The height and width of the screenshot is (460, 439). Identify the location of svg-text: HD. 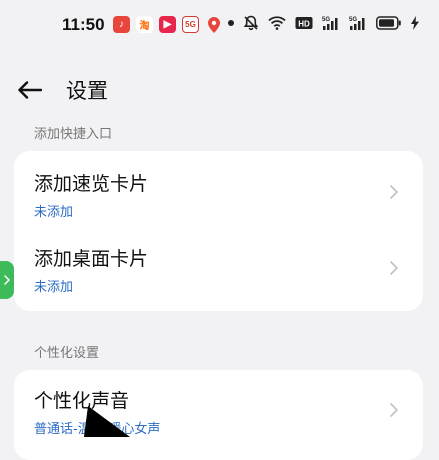
(304, 24).